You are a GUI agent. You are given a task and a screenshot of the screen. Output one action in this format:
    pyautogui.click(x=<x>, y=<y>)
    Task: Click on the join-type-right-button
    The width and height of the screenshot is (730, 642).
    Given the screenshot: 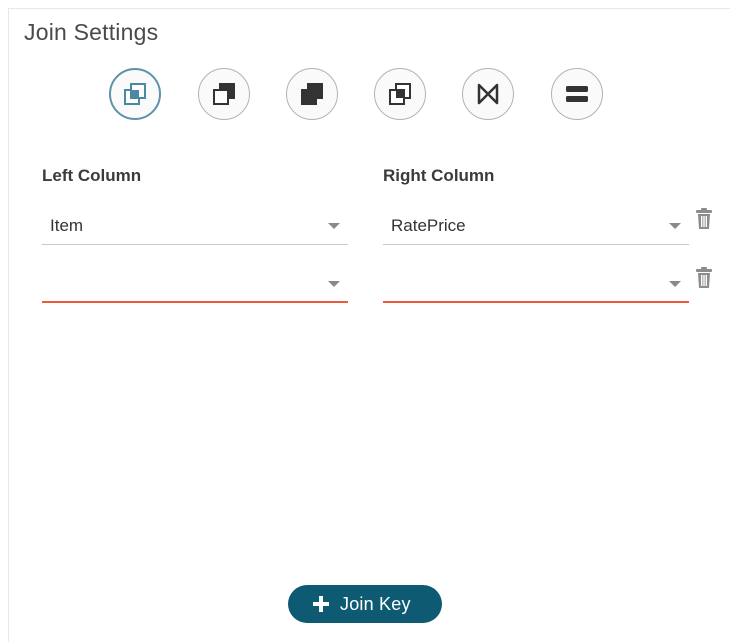 What is the action you would take?
    pyautogui.click(x=400, y=94)
    